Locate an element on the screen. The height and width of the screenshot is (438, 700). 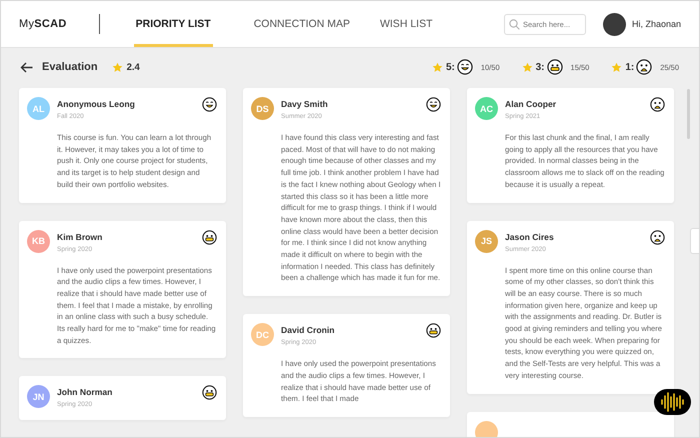
user-greeting: Hi, Zhaonan is located at coordinates (656, 24).